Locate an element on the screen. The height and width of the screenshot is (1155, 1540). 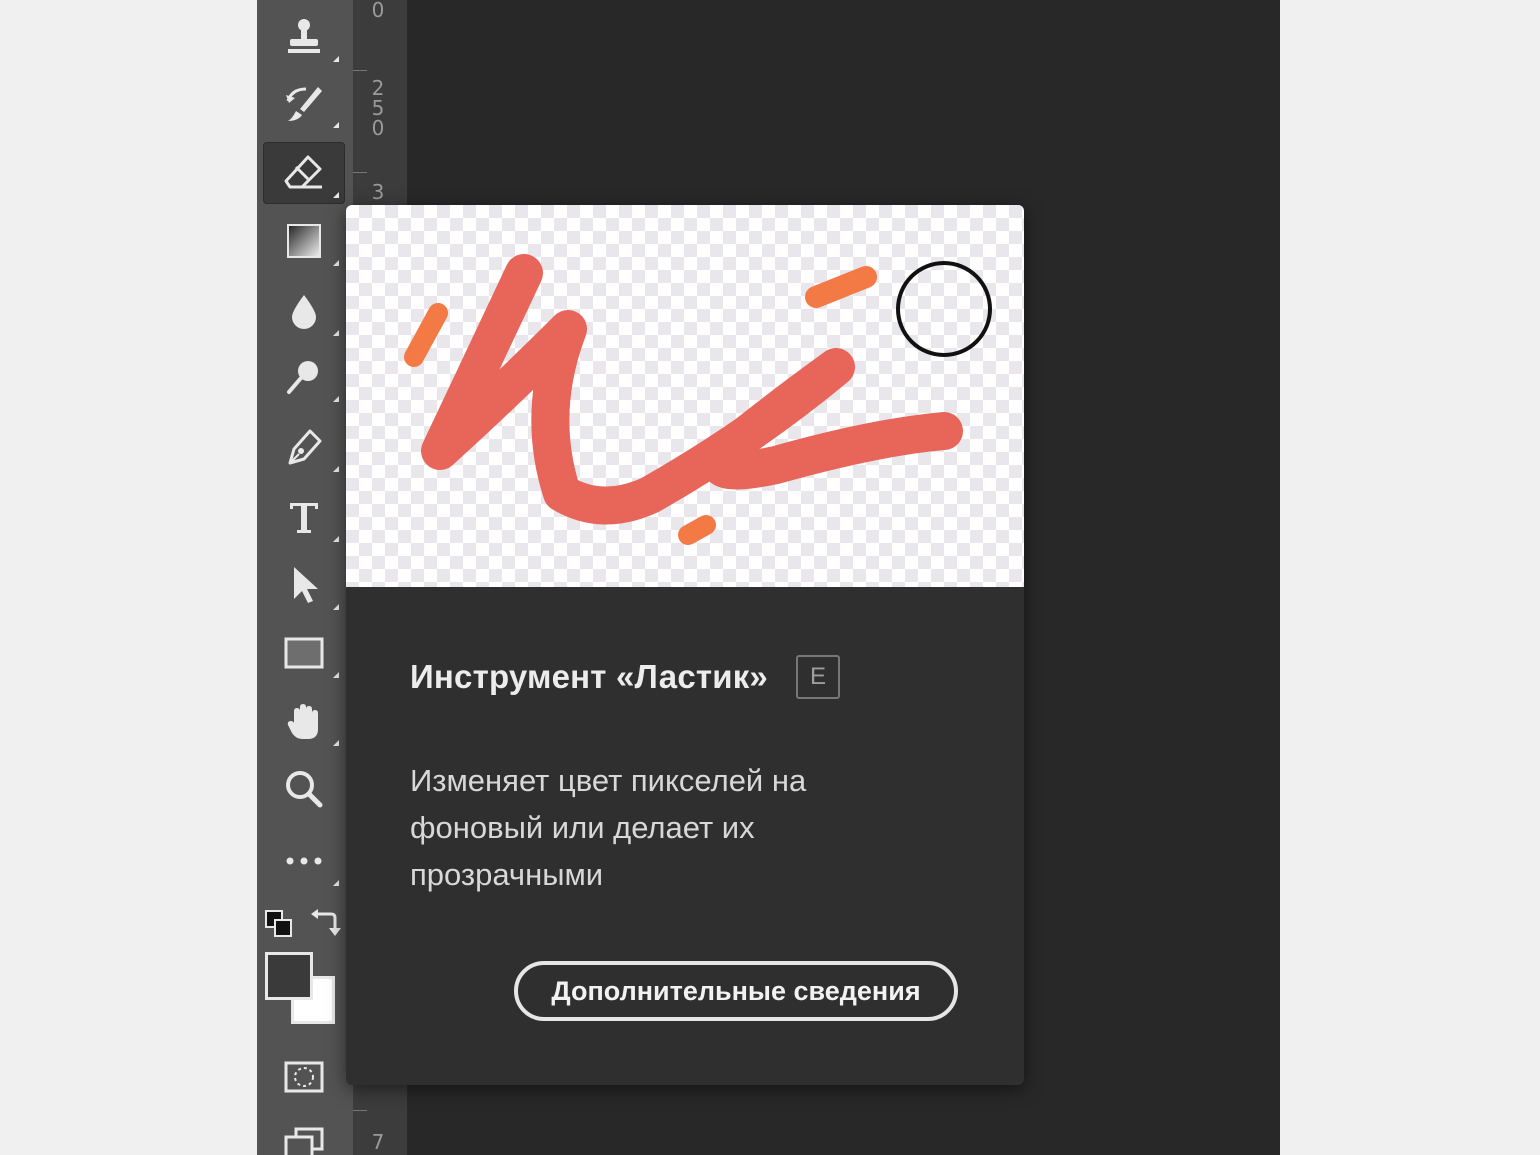
clone-stamp-tool is located at coordinates (304, 37).